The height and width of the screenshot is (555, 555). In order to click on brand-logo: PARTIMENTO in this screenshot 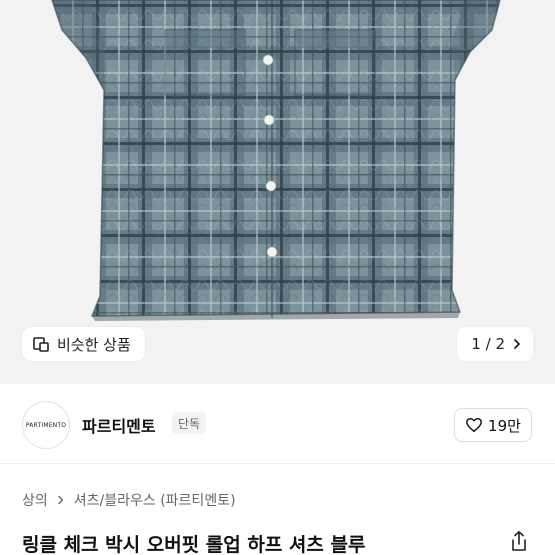, I will do `click(46, 425)`.